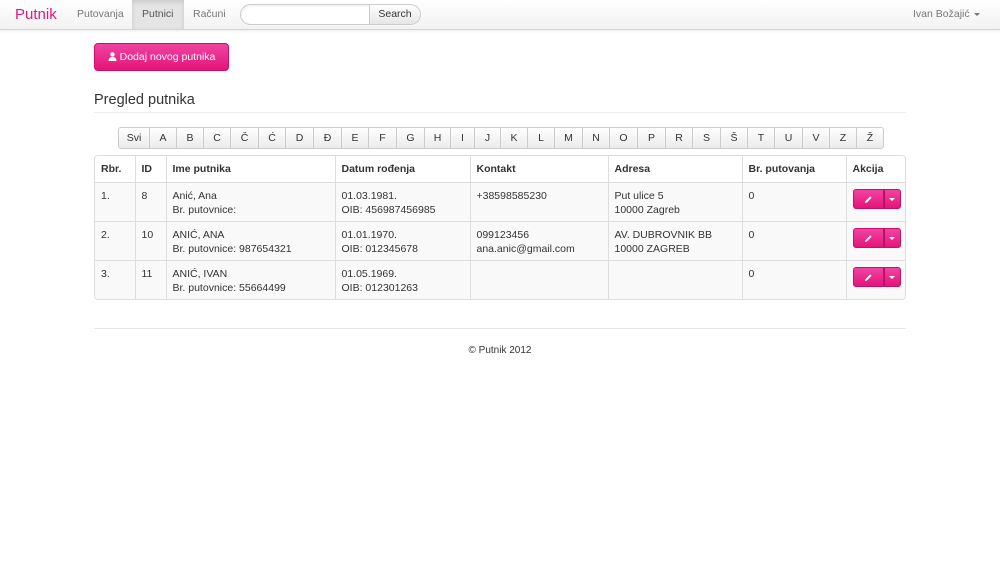 The width and height of the screenshot is (1000, 563). What do you see at coordinates (639, 196) in the screenshot?
I see `address-line1: Put ulice 5` at bounding box center [639, 196].